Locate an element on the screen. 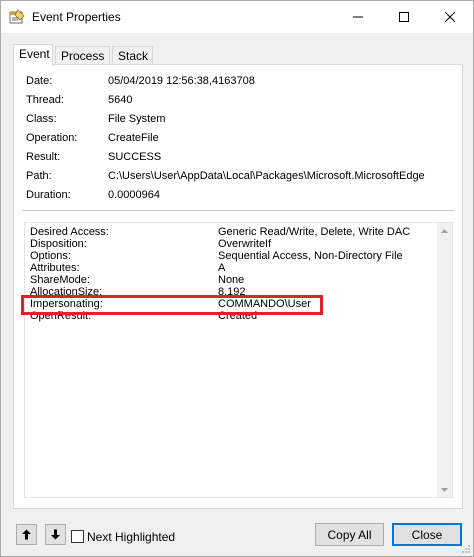 The width and height of the screenshot is (474, 557). property-row-date: Date: 05/04/2019 12:56:38,4163708 is located at coordinates (236, 83).